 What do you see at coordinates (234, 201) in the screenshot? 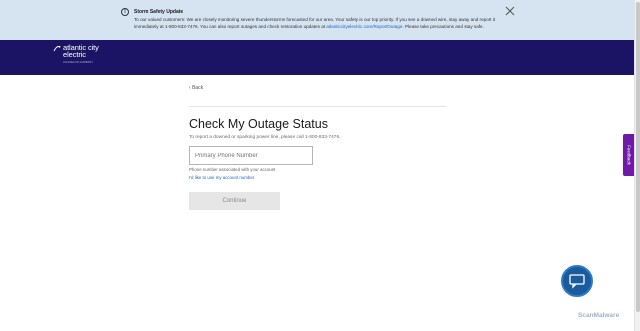
I see `continue-button: Continue` at bounding box center [234, 201].